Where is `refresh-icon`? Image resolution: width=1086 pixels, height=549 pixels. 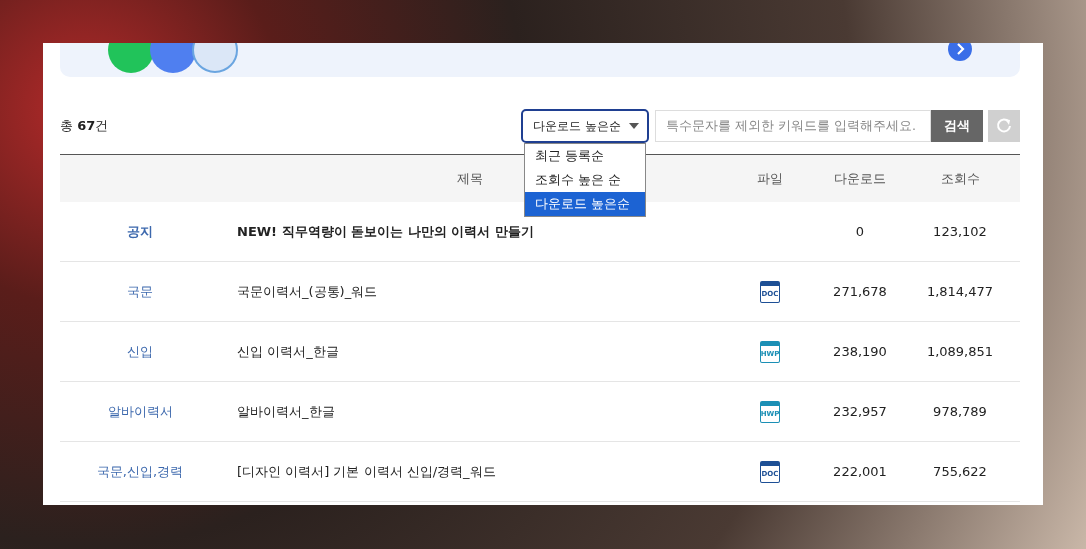
refresh-icon is located at coordinates (1004, 125).